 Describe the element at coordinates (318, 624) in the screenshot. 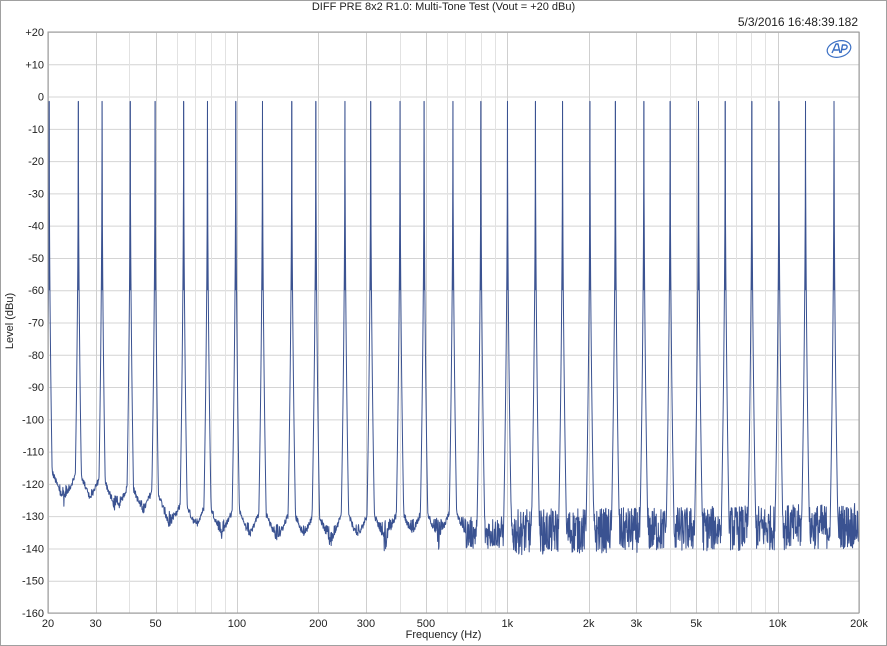

I see `x-tick-label: 200` at that location.